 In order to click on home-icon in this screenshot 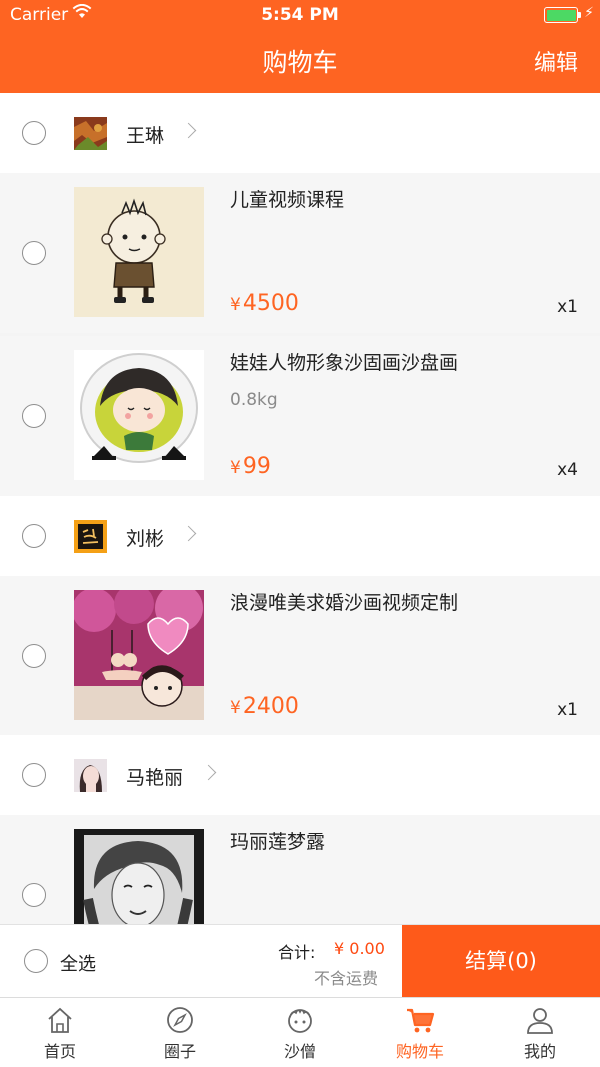, I will do `click(60, 1020)`.